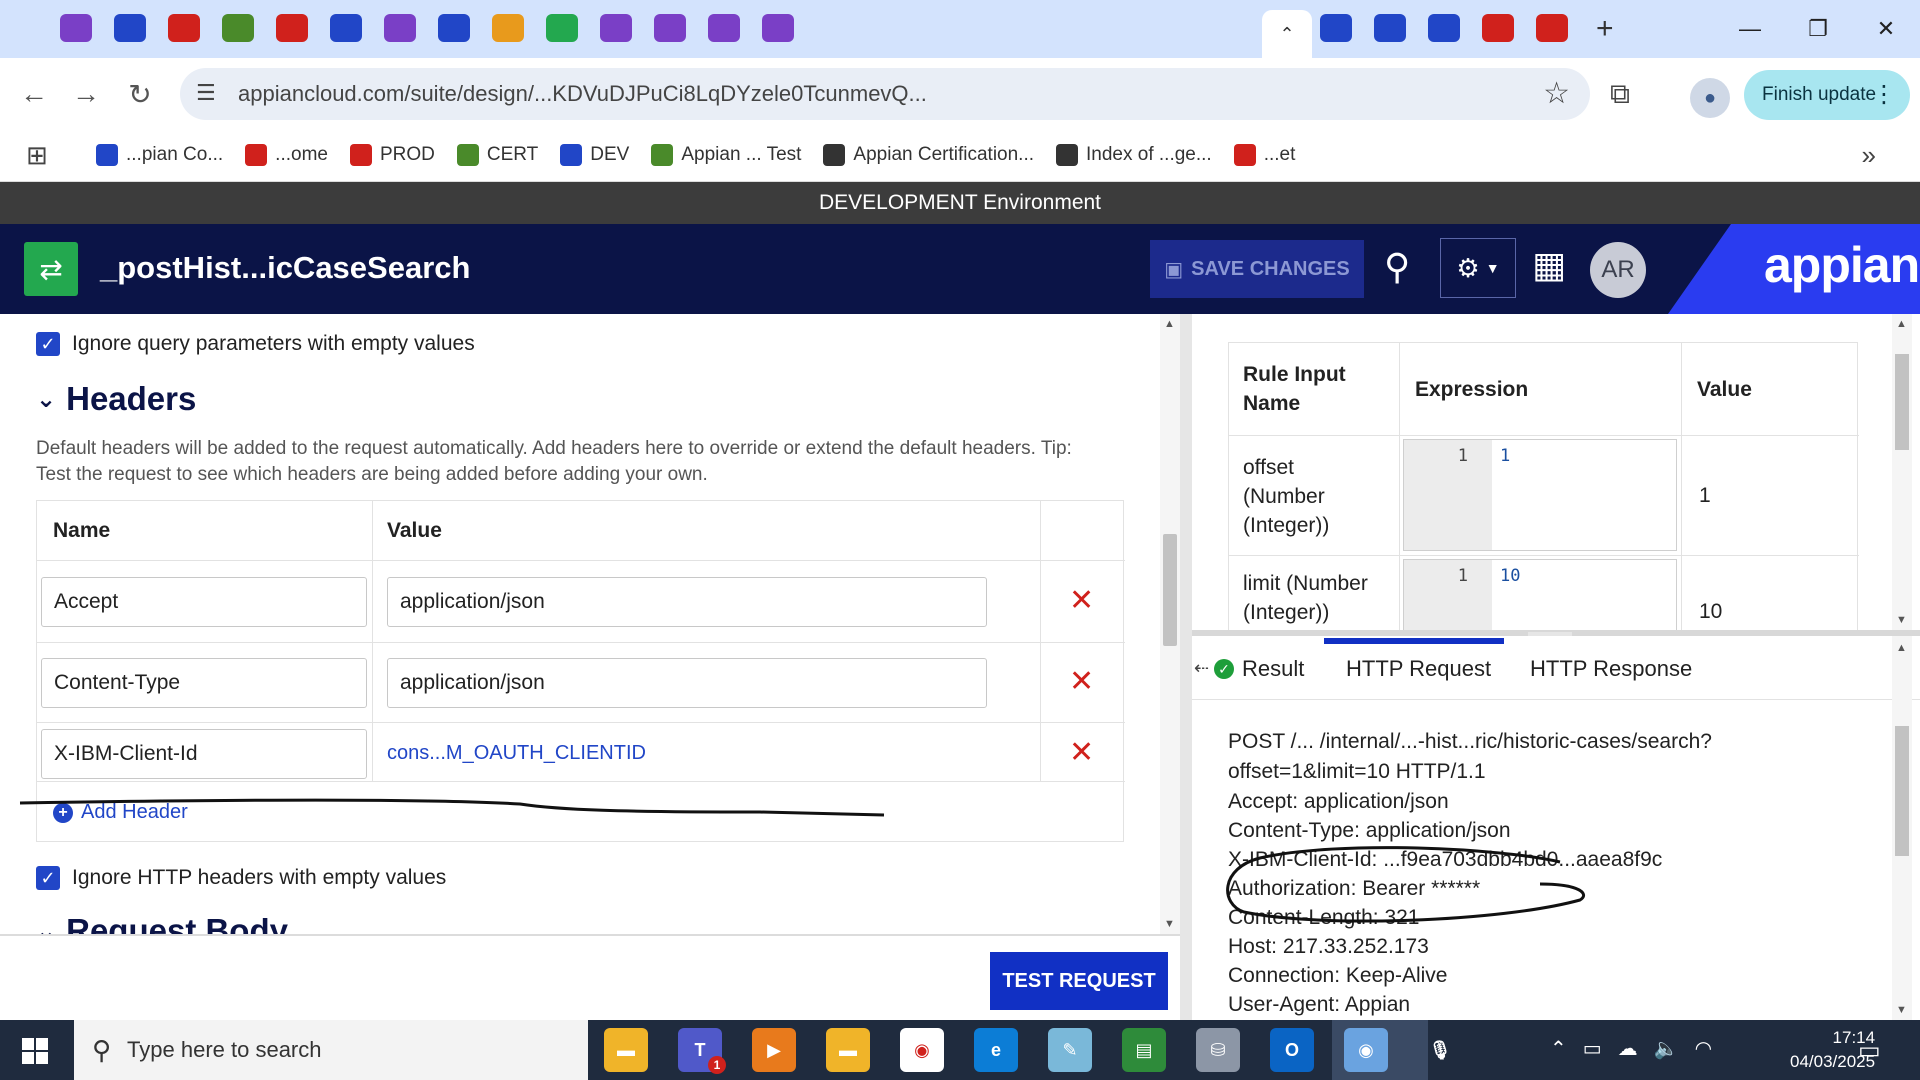 Image resolution: width=1920 pixels, height=1080 pixels. What do you see at coordinates (392, 155) in the screenshot?
I see `bookmark-item: PROD` at bounding box center [392, 155].